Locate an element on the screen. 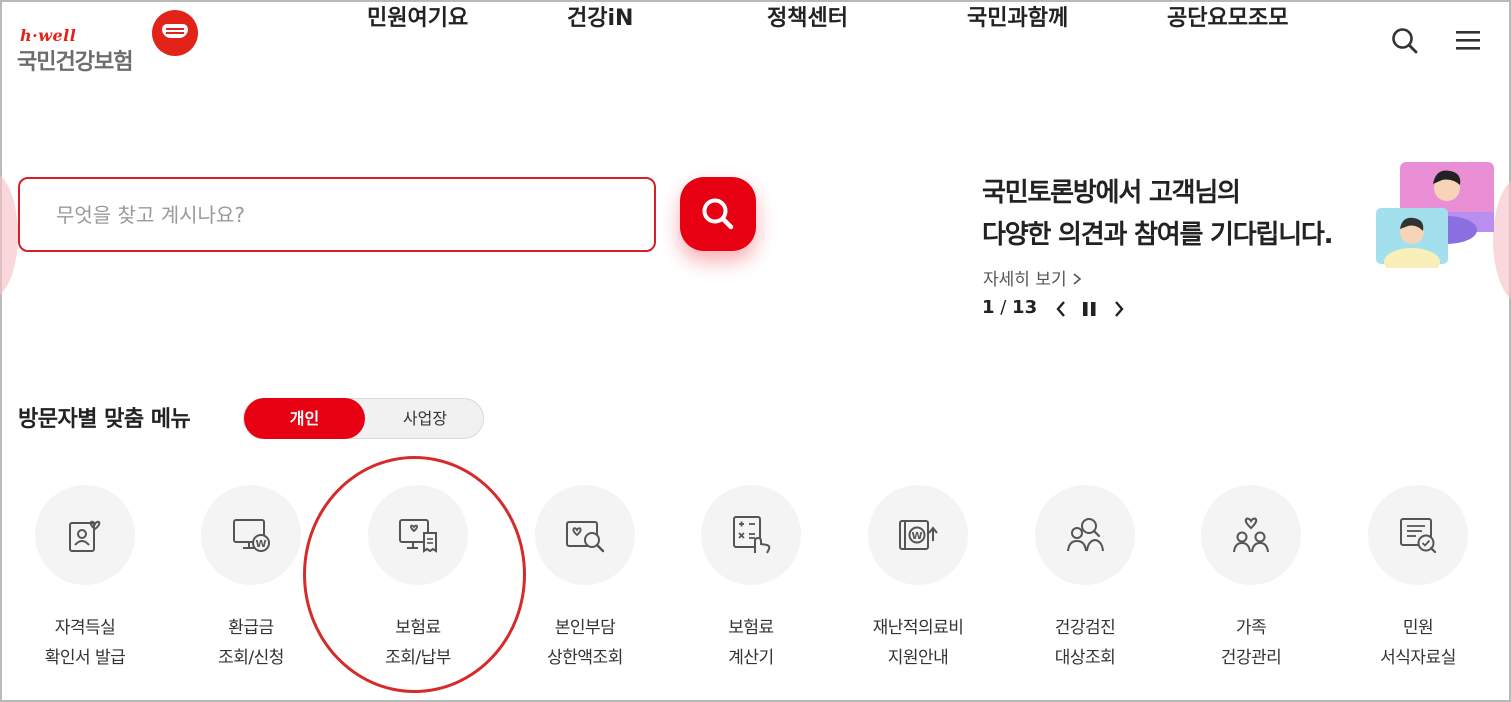 This screenshot has height=702, width=1511. document-check-icon is located at coordinates (1418, 536).